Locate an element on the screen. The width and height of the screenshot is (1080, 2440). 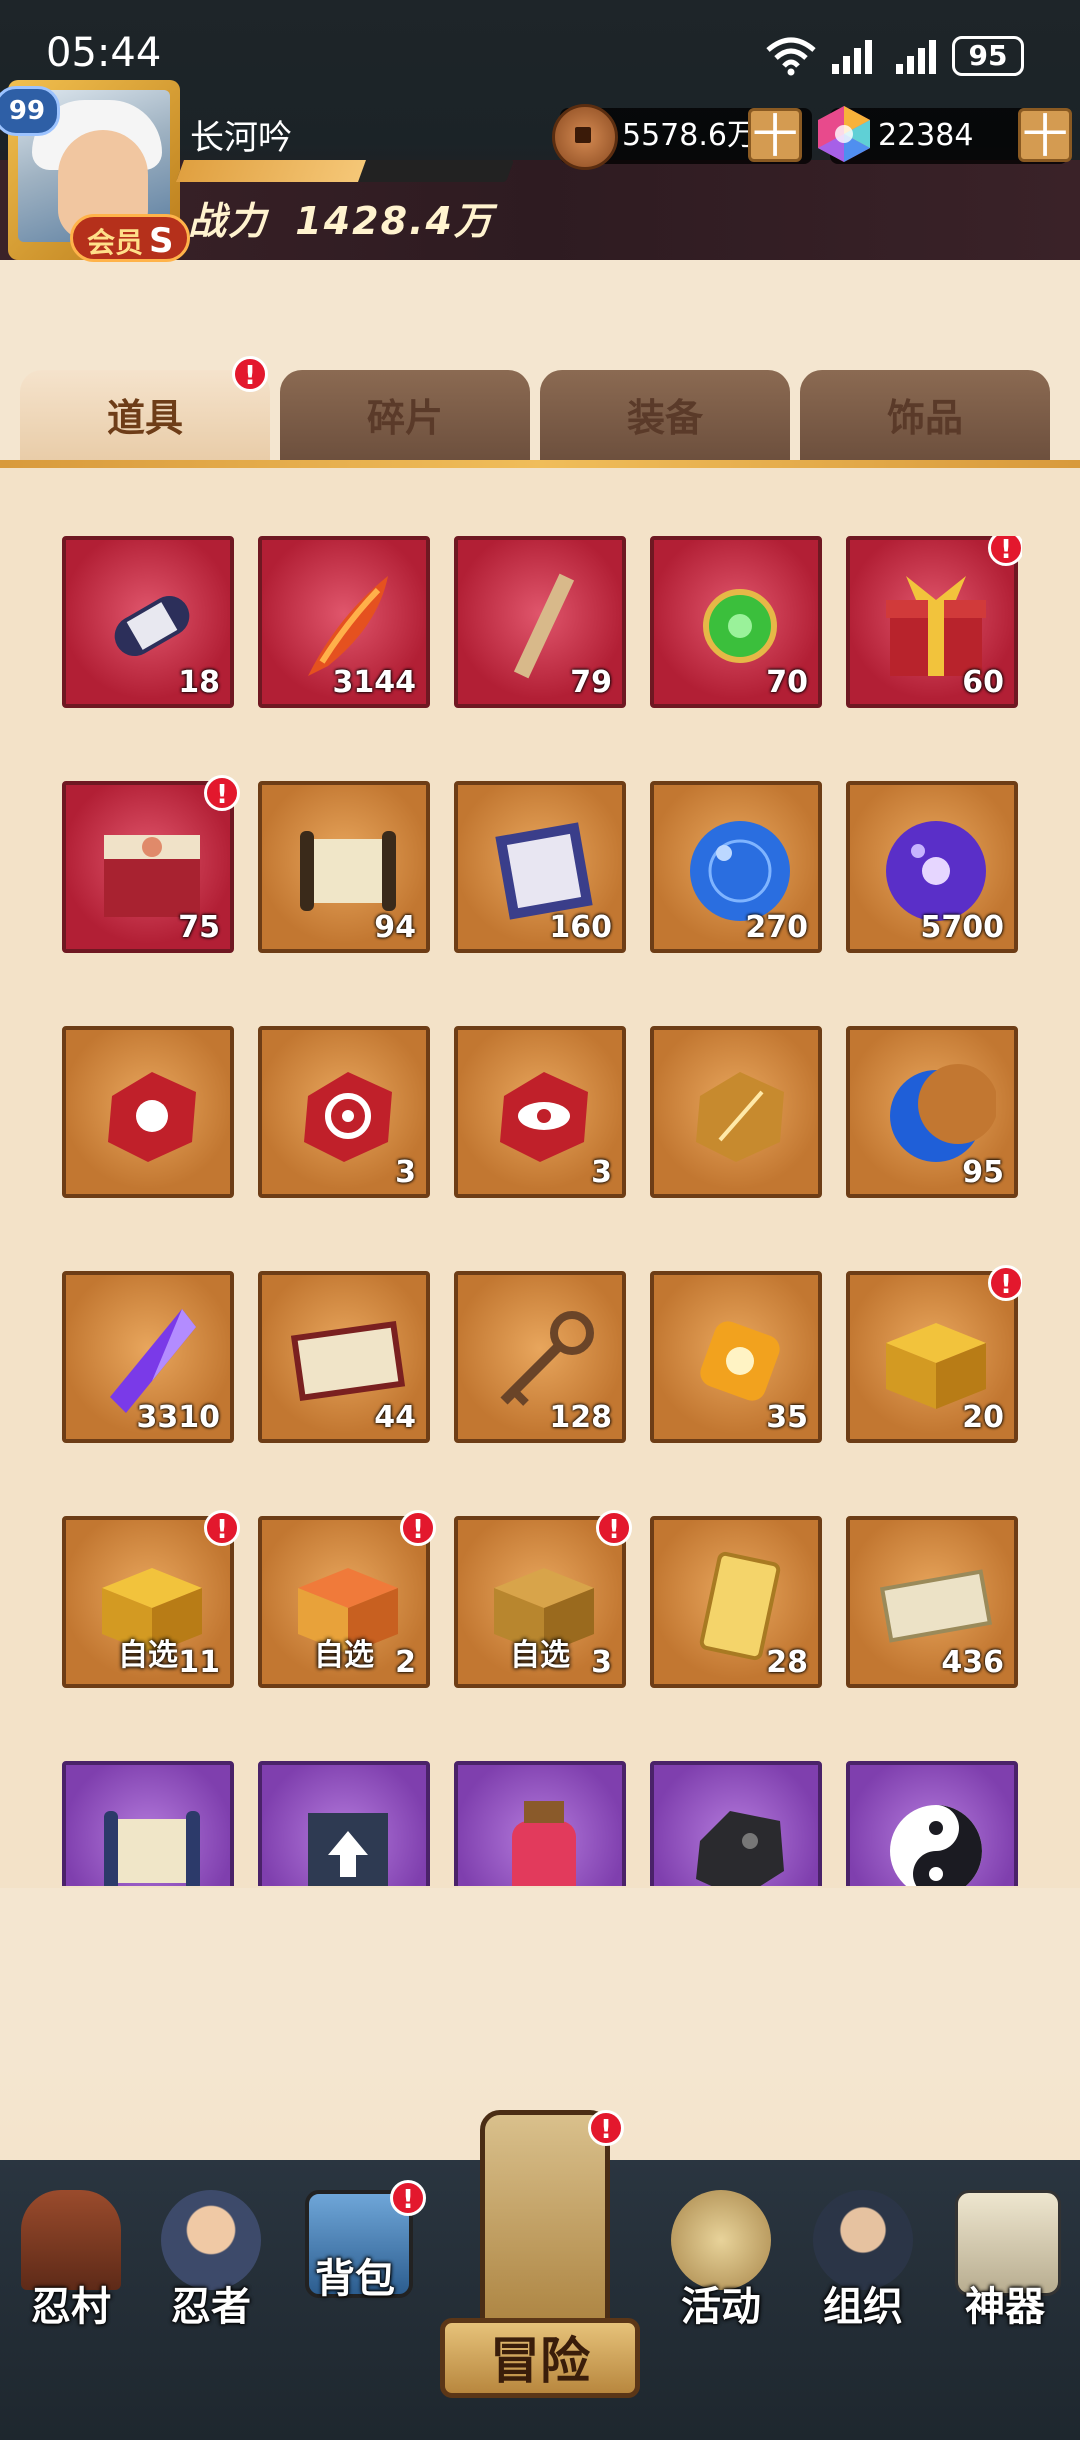
gem-amount: 22384 is located at coordinates (926, 135).